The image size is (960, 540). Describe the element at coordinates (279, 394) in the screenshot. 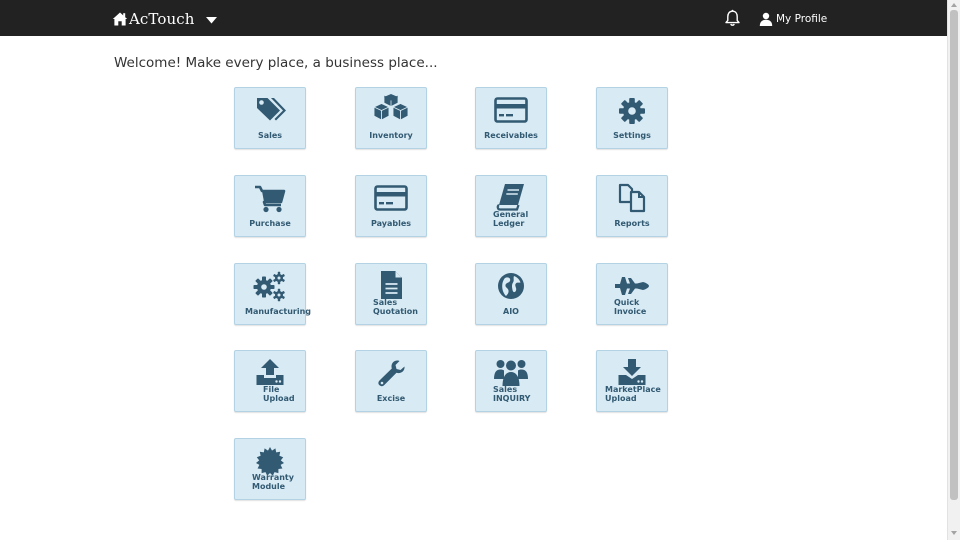

I see `tile-label: File Upload` at that location.